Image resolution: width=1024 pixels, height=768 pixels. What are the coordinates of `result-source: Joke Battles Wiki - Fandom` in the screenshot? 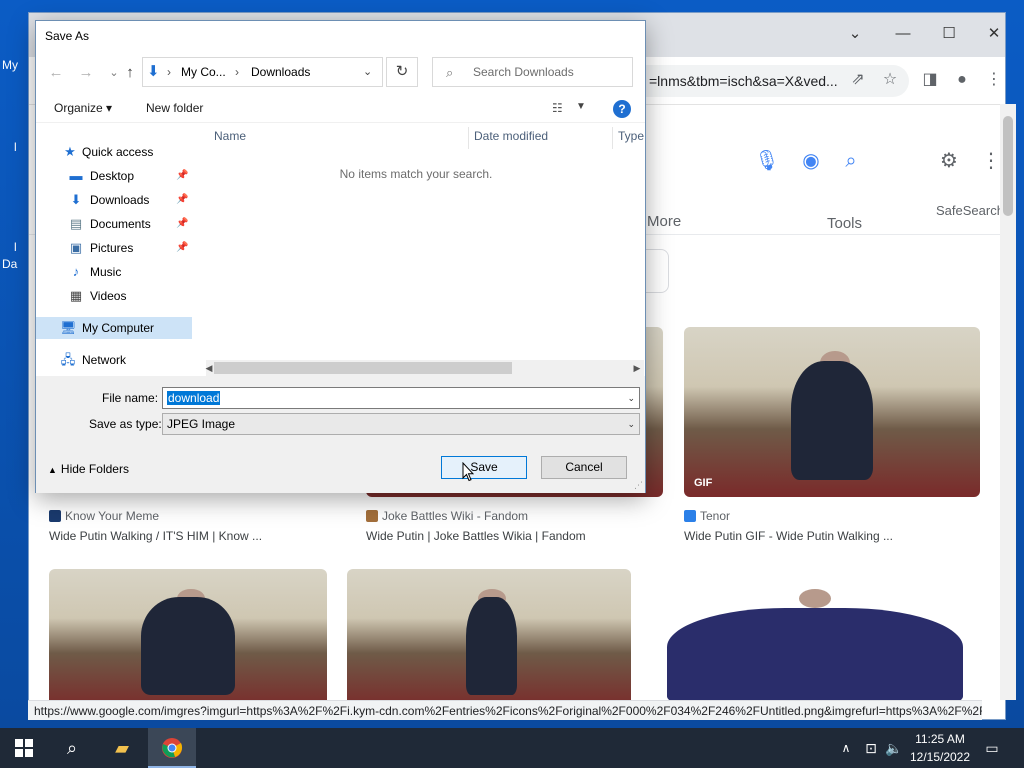 It's located at (447, 516).